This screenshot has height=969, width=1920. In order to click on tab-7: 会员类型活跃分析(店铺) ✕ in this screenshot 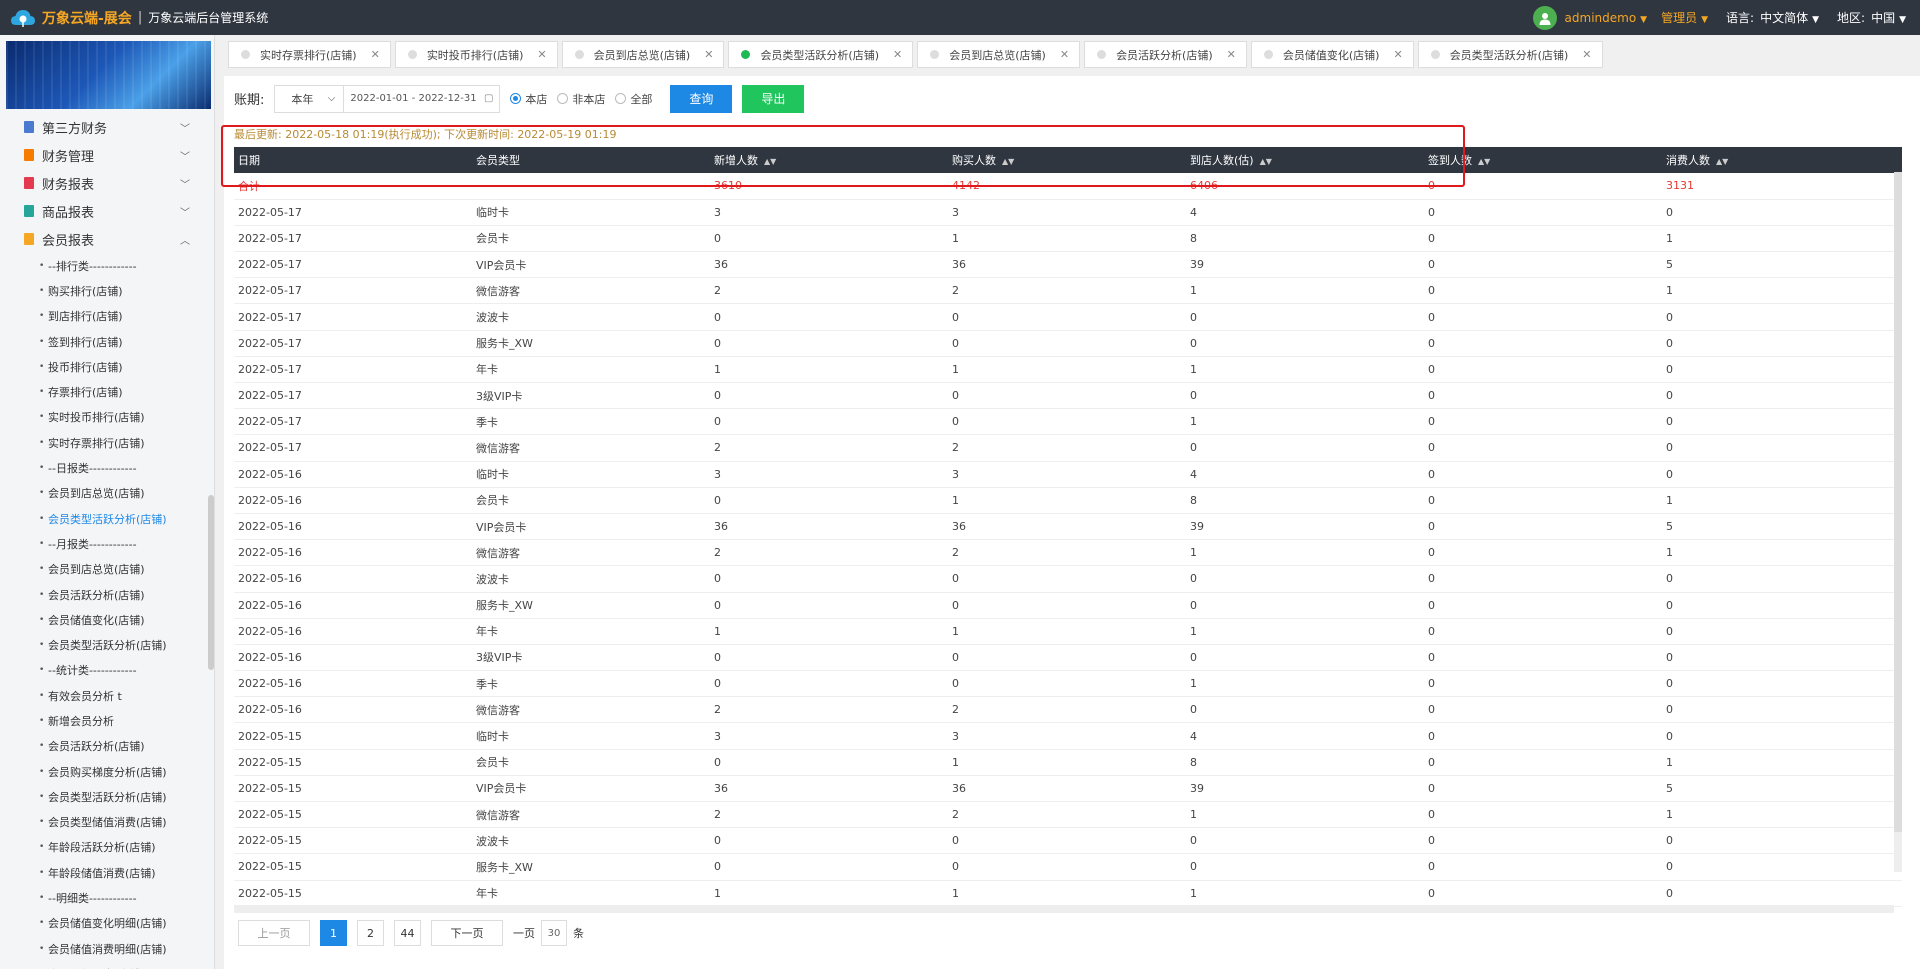, I will do `click(1510, 54)`.